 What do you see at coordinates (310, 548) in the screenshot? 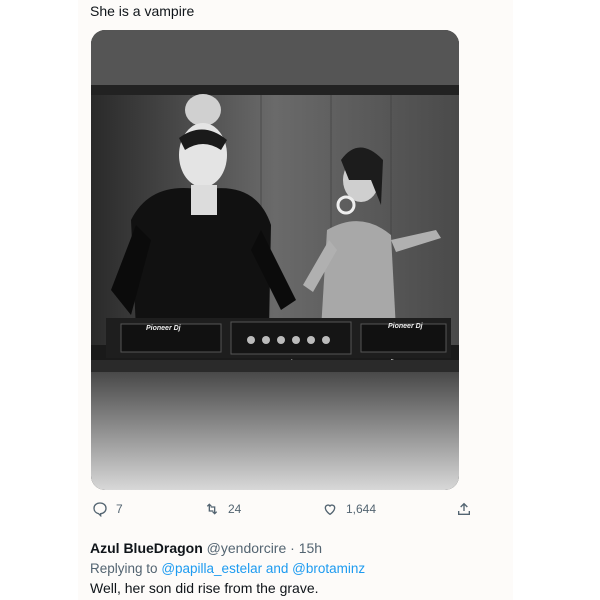
I see `reply-timestamp: 15h` at bounding box center [310, 548].